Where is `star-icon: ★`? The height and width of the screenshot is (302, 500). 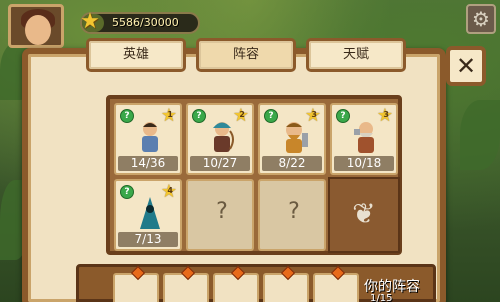
star-icon: ★ is located at coordinates (90, 21).